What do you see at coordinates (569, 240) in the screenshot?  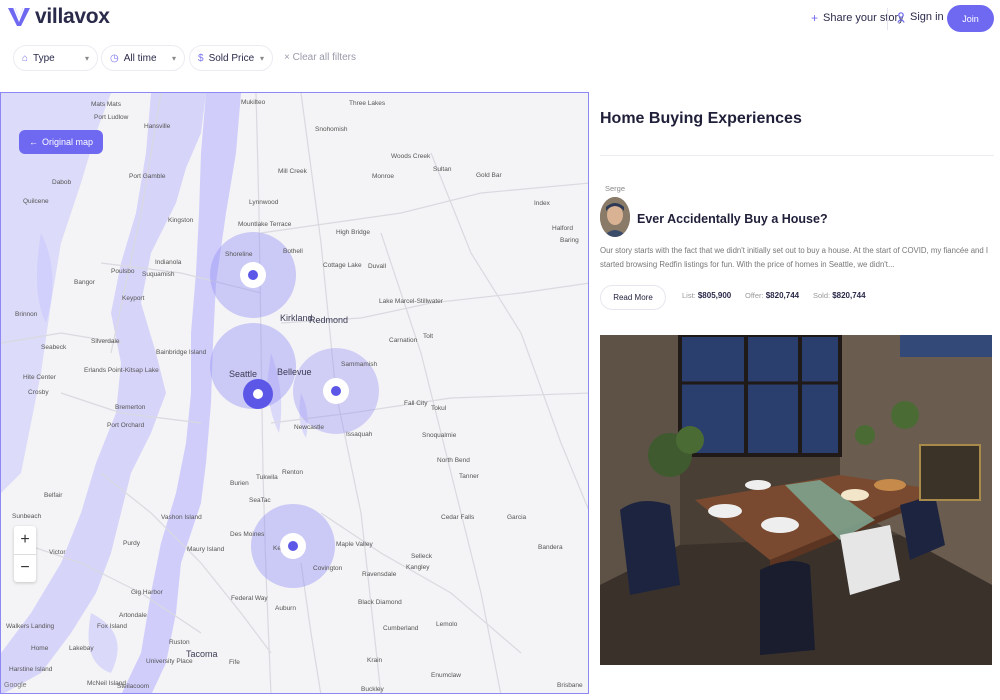 I see `town-label: Baring` at bounding box center [569, 240].